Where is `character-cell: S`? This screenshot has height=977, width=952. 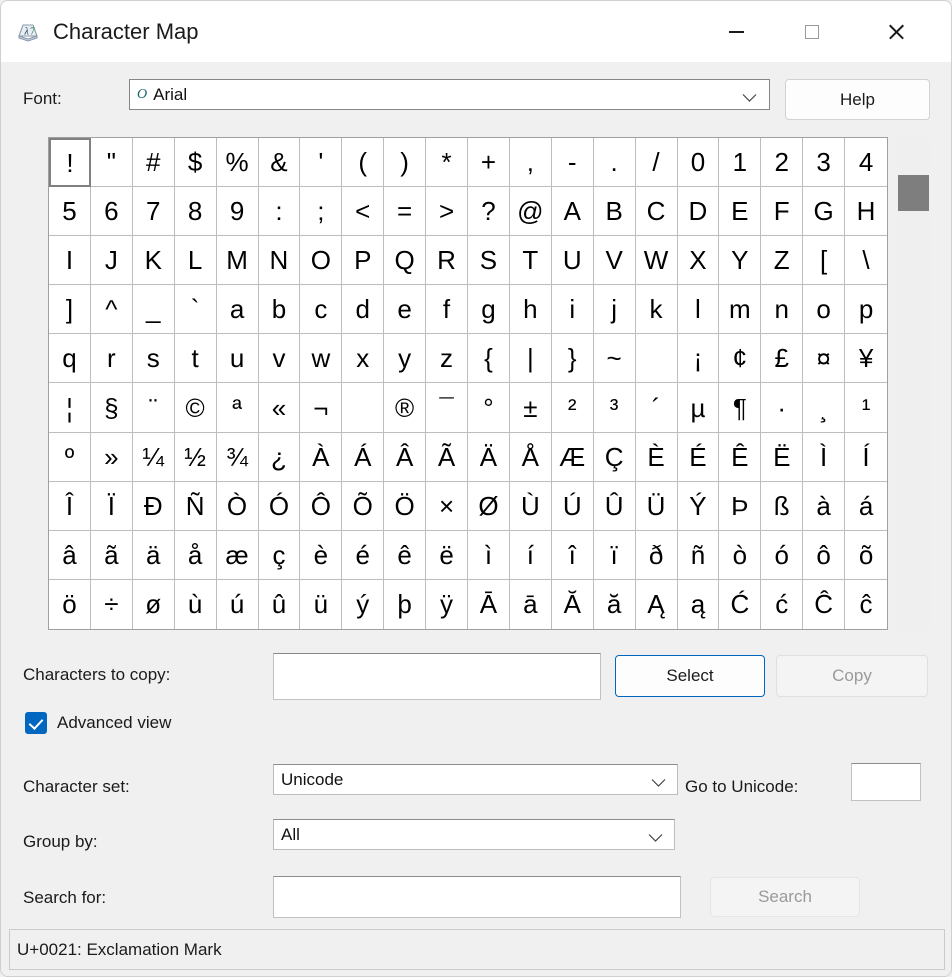
character-cell: S is located at coordinates (489, 261).